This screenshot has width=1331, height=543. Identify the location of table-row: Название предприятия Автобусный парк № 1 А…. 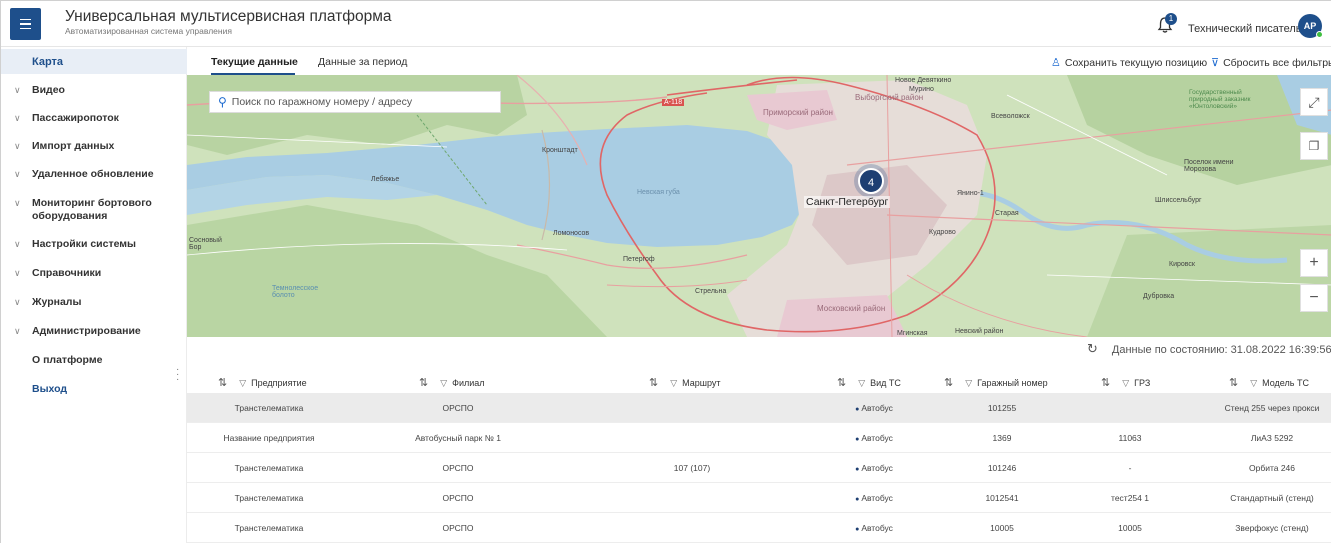
(759, 438).